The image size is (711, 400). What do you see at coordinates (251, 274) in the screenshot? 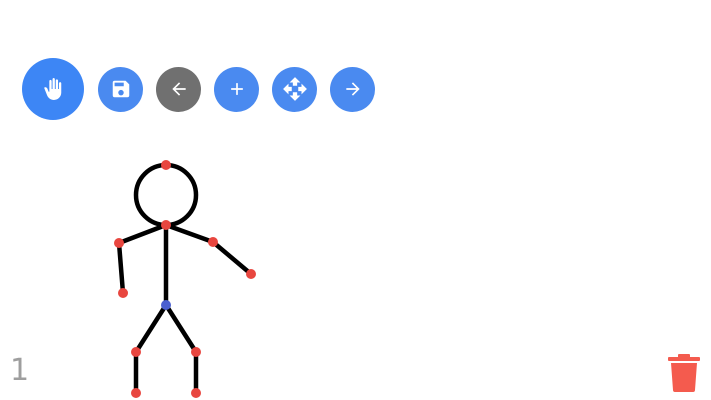
I see `joint-right-hand` at bounding box center [251, 274].